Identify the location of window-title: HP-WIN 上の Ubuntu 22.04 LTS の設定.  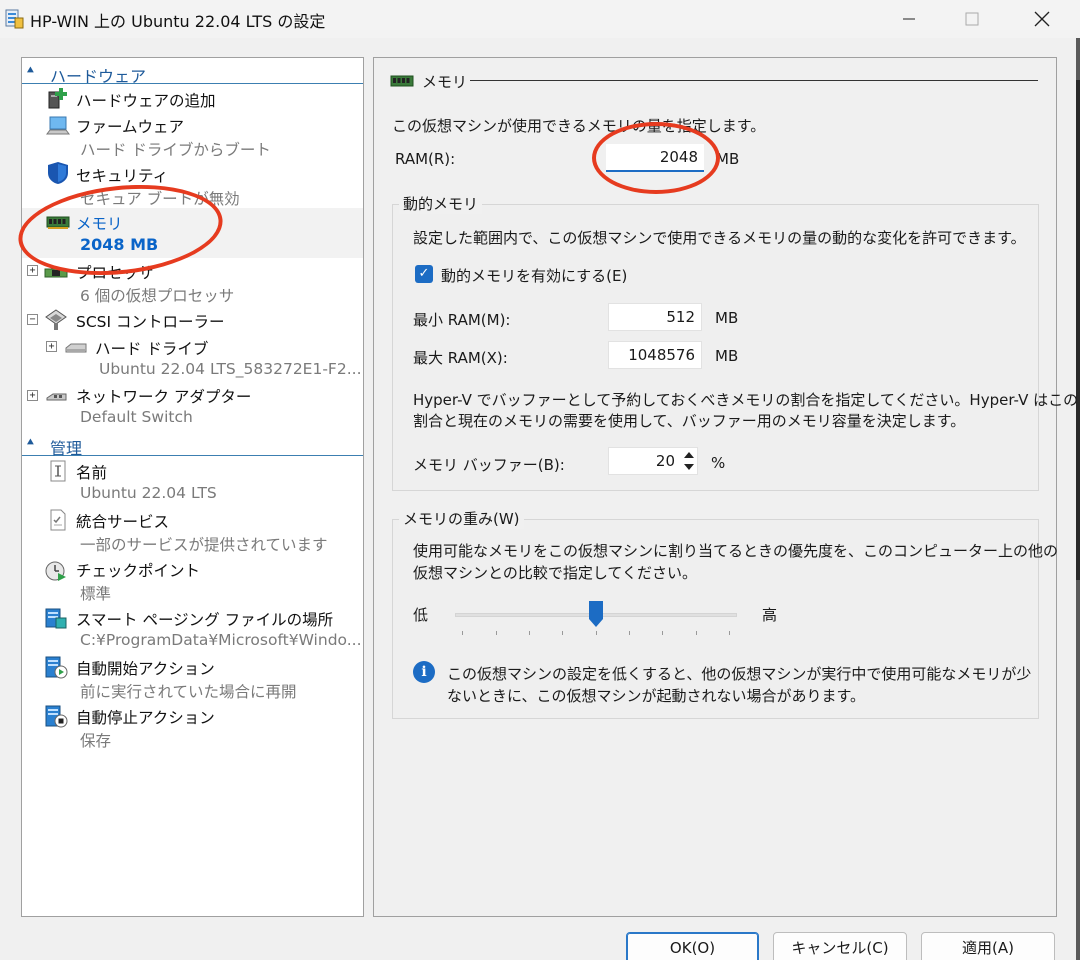
(178, 21).